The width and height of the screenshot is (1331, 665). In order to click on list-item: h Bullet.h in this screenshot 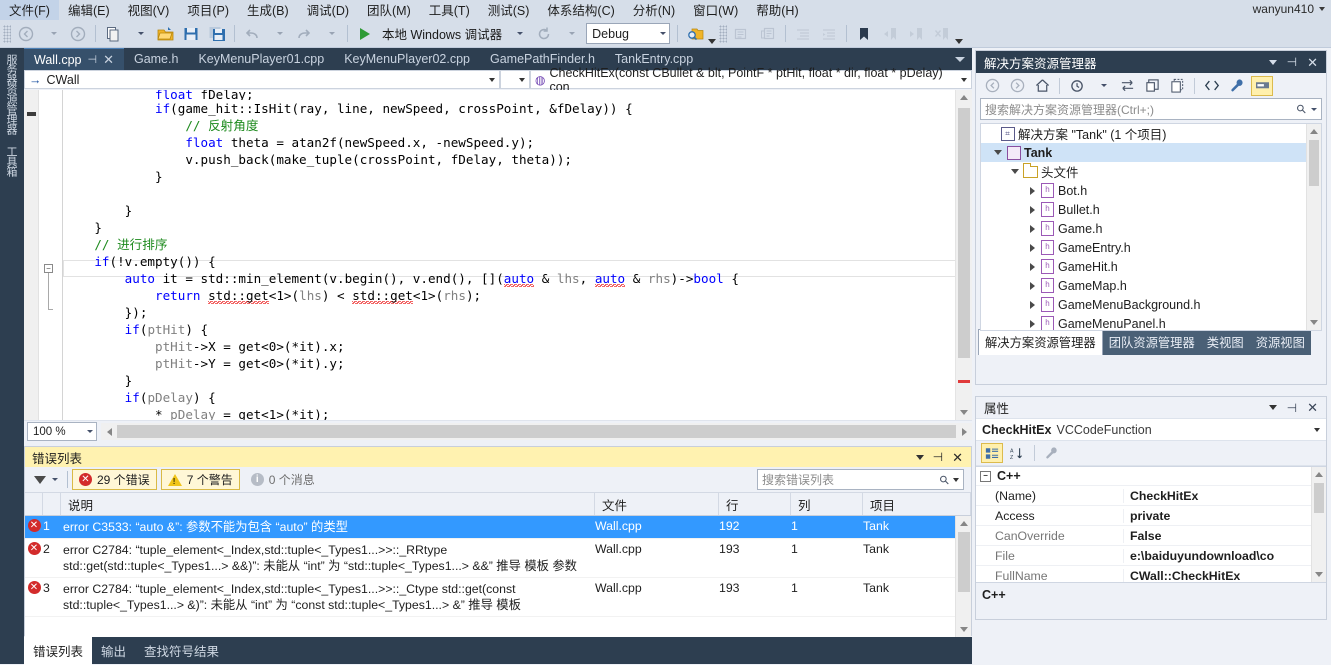, I will do `click(1151, 209)`.